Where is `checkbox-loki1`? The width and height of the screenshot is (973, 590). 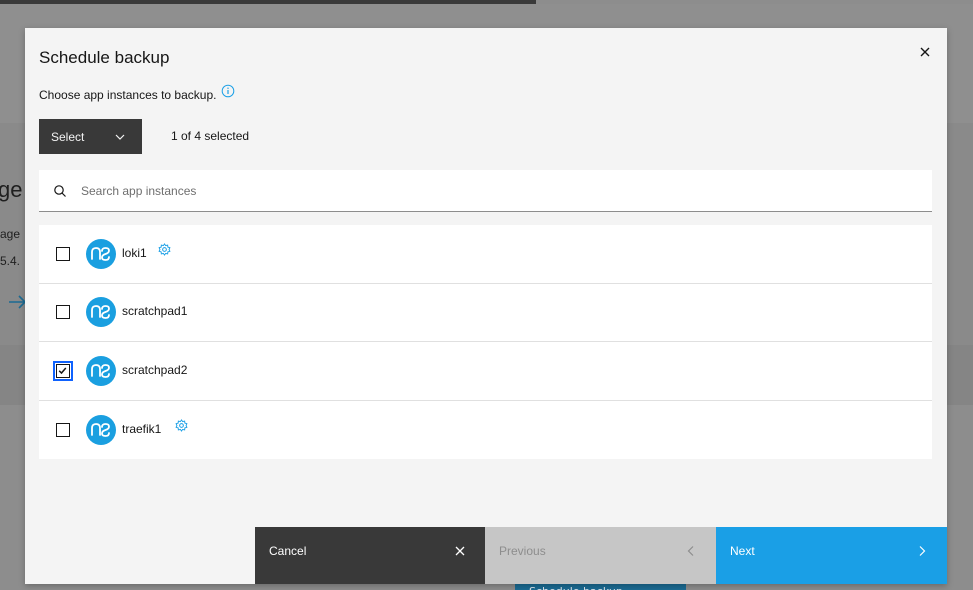
checkbox-loki1 is located at coordinates (63, 253).